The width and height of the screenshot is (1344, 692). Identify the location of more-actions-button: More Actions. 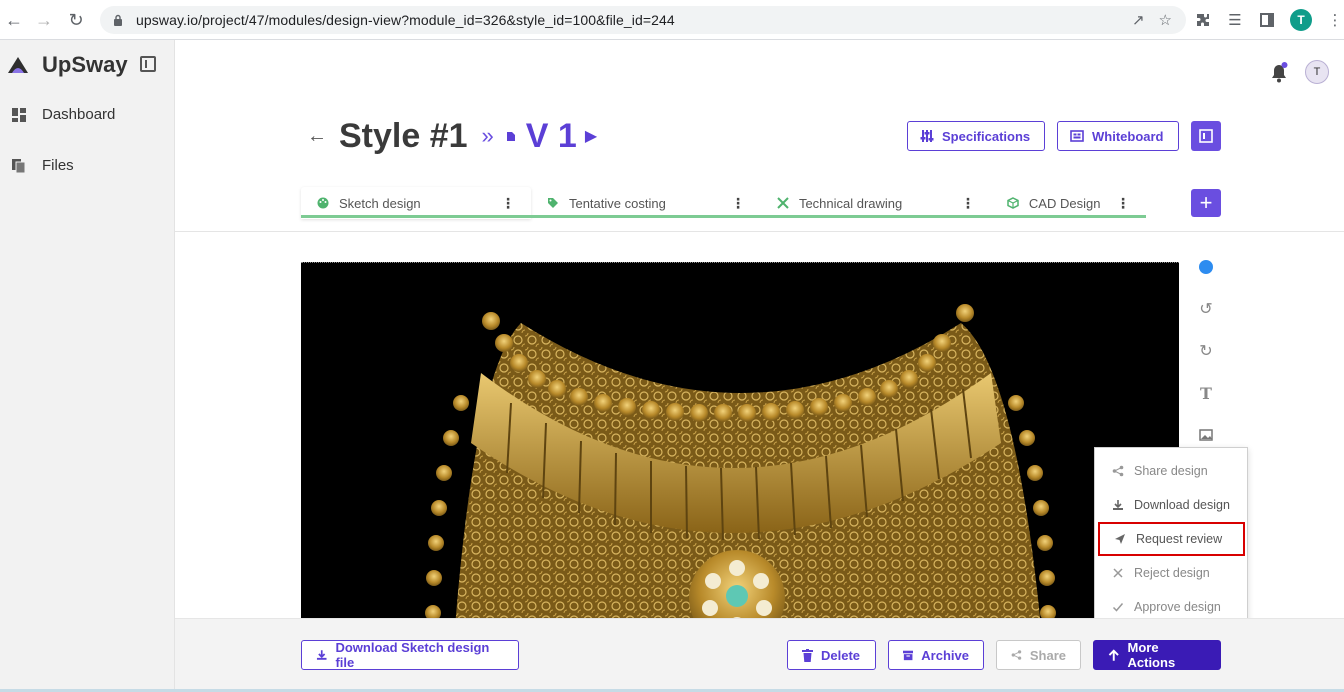
(1157, 655).